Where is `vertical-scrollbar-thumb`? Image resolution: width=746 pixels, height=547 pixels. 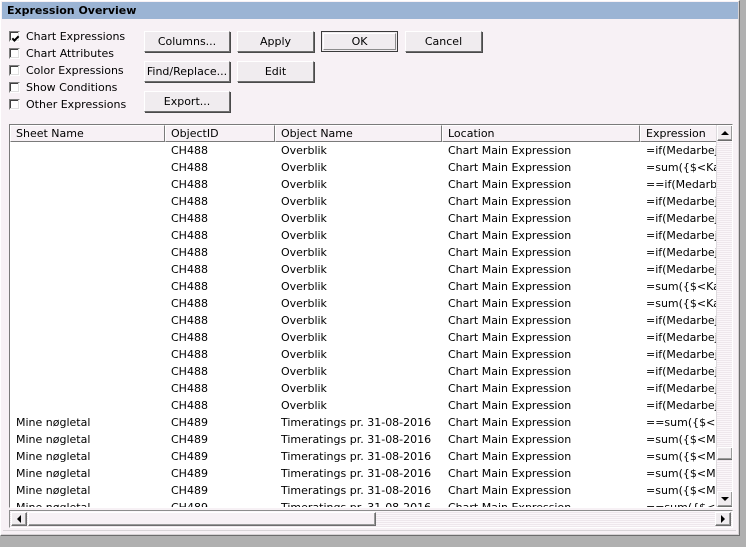
vertical-scrollbar-thumb is located at coordinates (724, 453).